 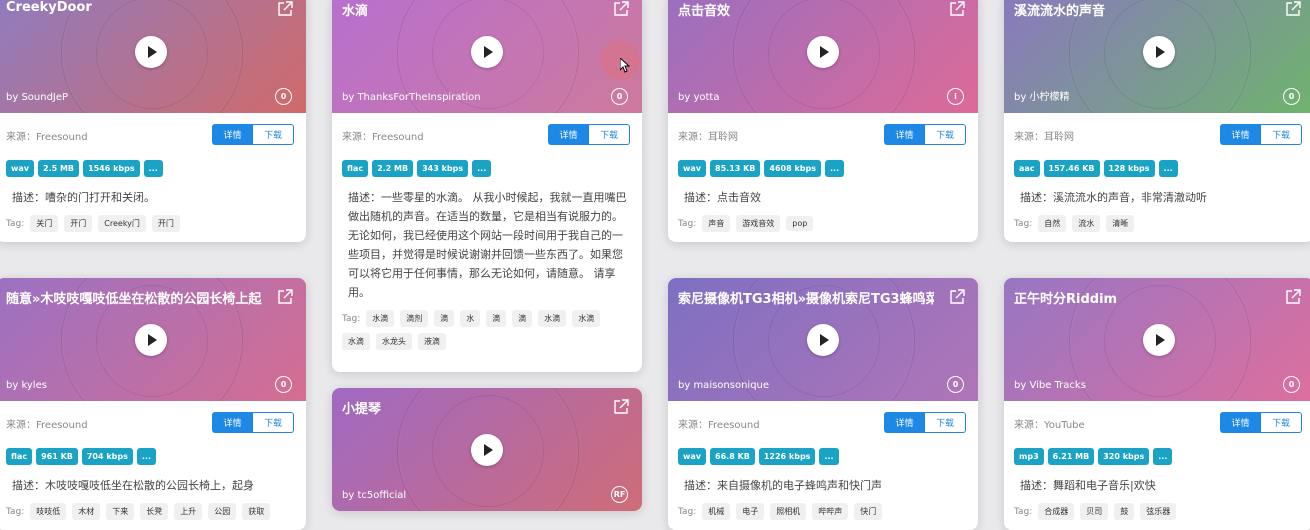 What do you see at coordinates (44, 223) in the screenshot?
I see `tag-chip: 关门` at bounding box center [44, 223].